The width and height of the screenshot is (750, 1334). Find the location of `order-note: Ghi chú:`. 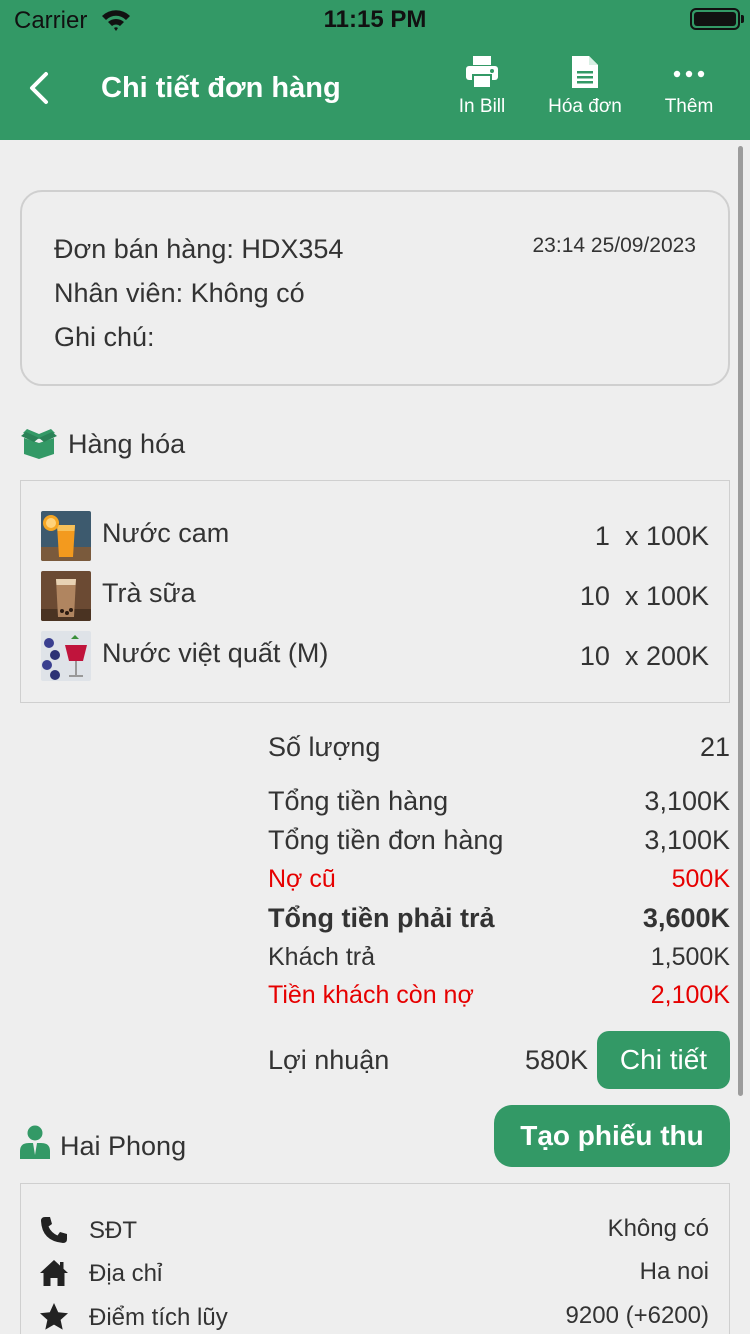

order-note: Ghi chú: is located at coordinates (104, 337).